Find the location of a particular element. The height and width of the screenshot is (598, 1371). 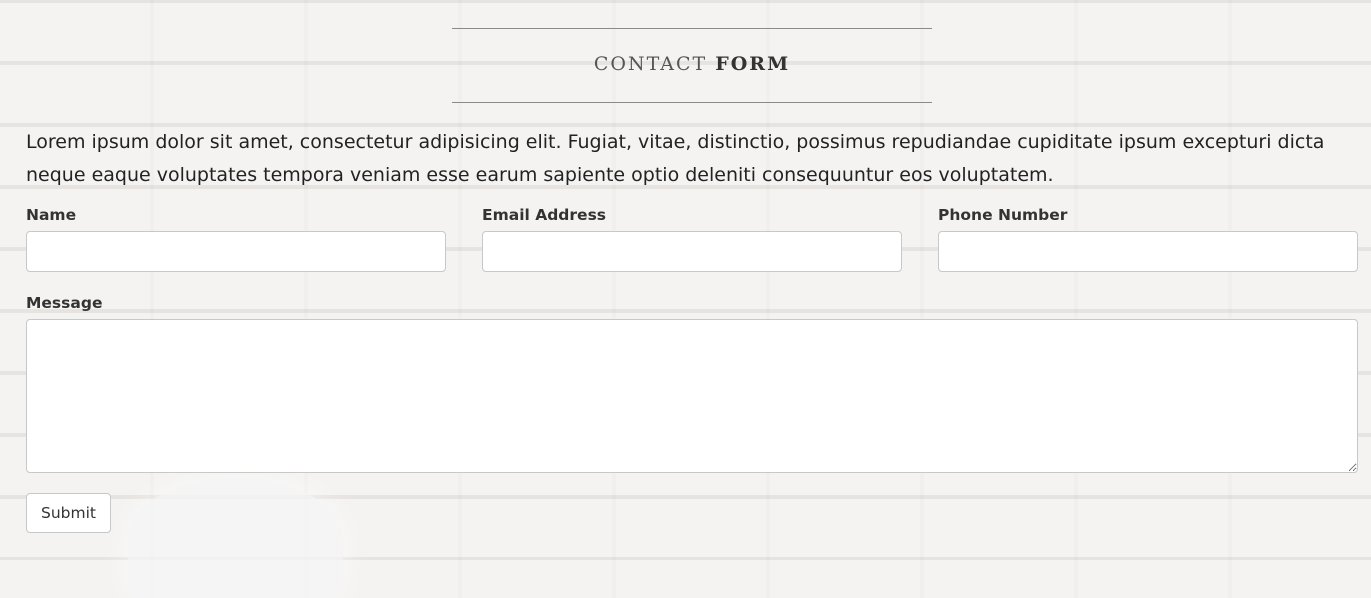

page-title: CONTACT FORM is located at coordinates (692, 64).